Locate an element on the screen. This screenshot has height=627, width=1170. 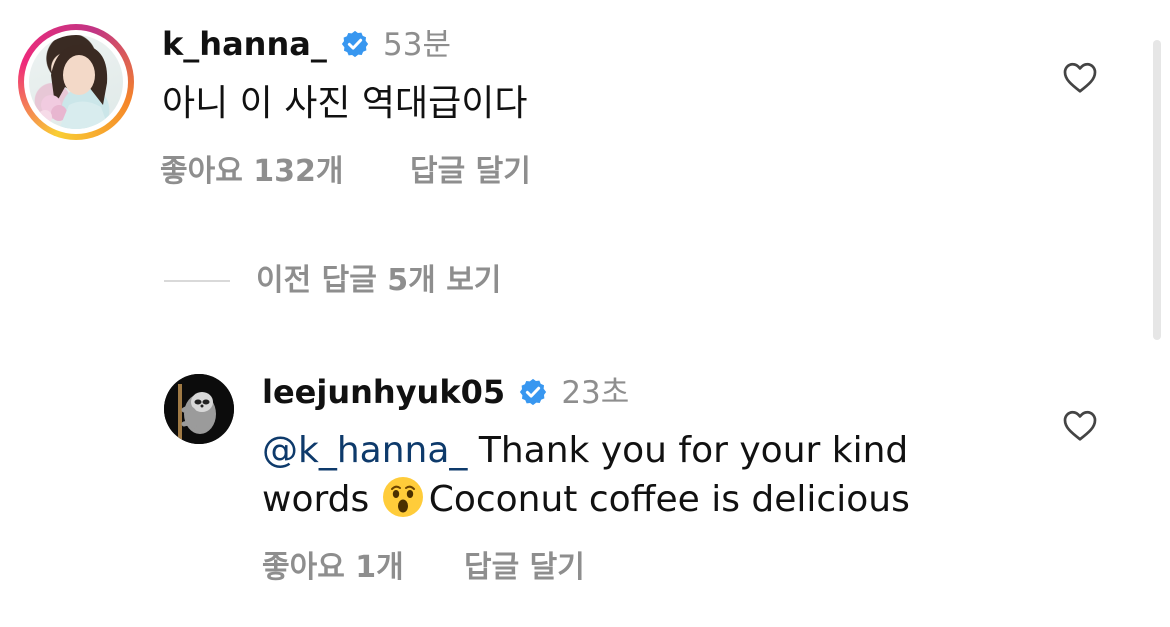
avatar-story-ring is located at coordinates (76, 82).